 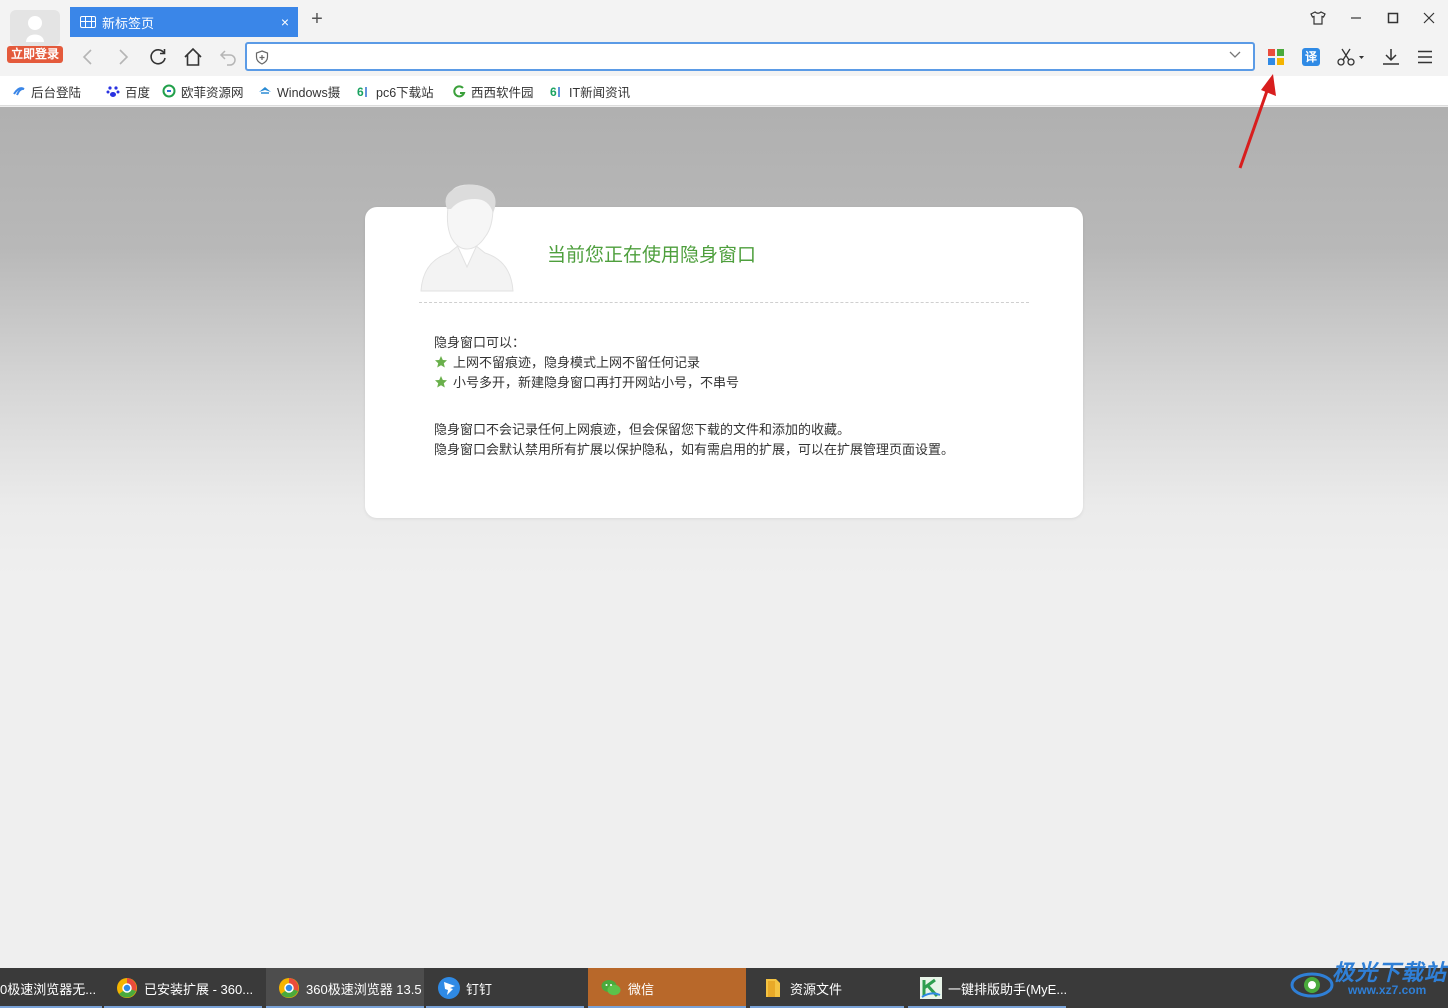 What do you see at coordinates (449, 988) in the screenshot?
I see `dingtalk-icon` at bounding box center [449, 988].